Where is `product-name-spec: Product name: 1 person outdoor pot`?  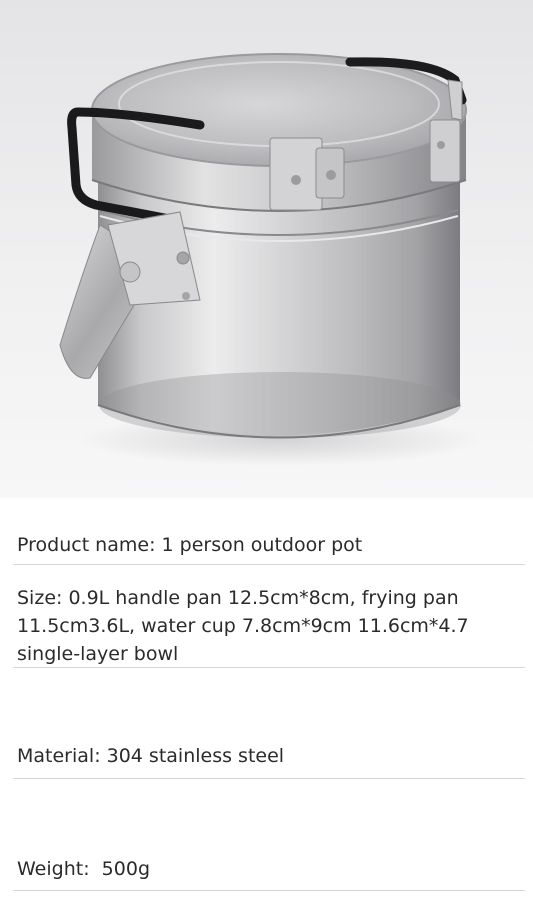 product-name-spec: Product name: 1 person outdoor pot is located at coordinates (190, 545).